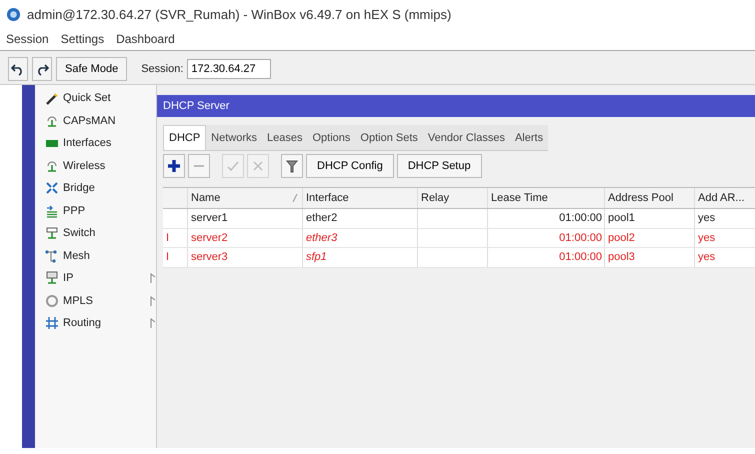  I want to click on table-cell: ether3, so click(360, 237).